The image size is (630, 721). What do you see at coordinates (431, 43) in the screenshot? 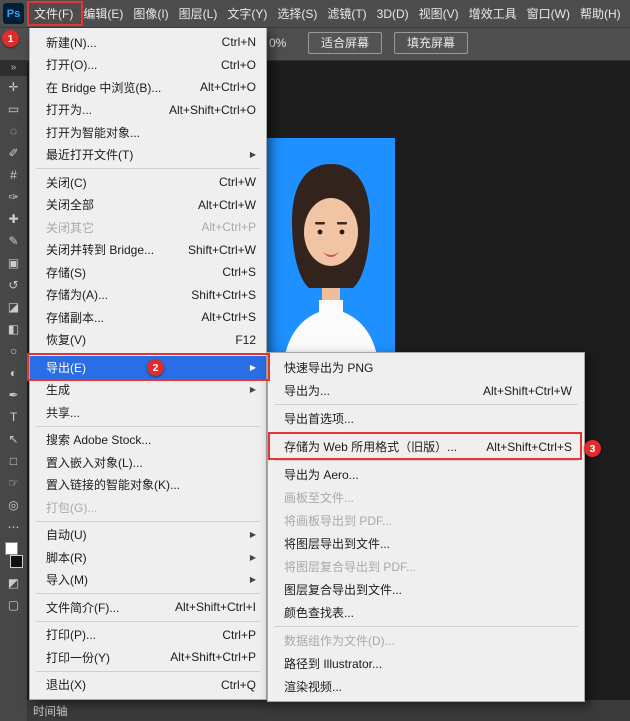
I see `fill-screen-button: 填充屏幕` at bounding box center [431, 43].